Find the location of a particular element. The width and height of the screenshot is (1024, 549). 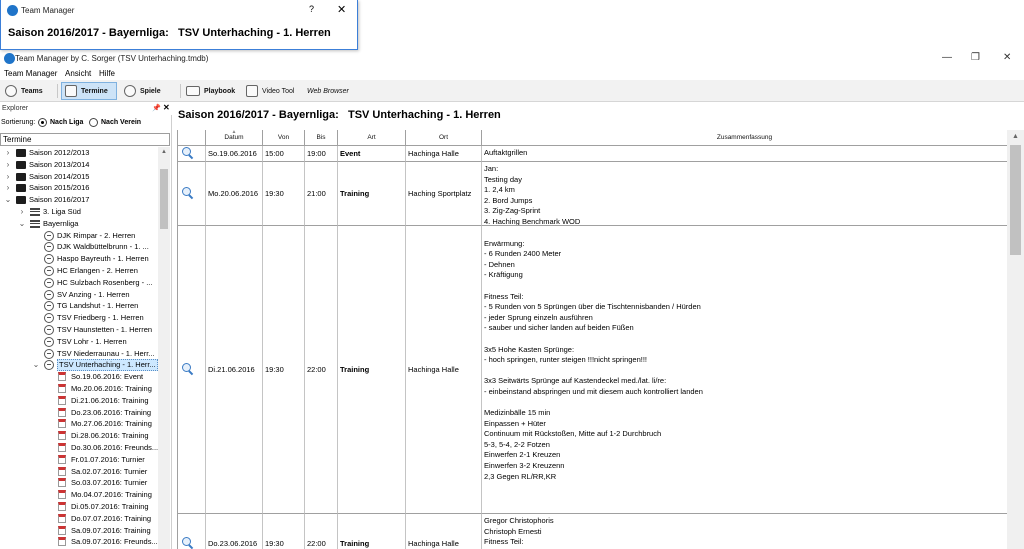

tree-item: Di.21.06.2016: Training is located at coordinates (79, 401).